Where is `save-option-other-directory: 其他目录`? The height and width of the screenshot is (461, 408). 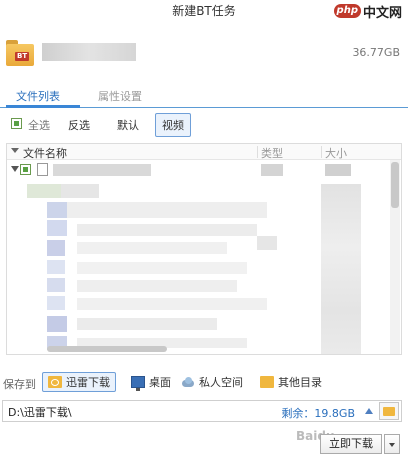
save-option-other-directory: 其他目录 is located at coordinates (291, 382).